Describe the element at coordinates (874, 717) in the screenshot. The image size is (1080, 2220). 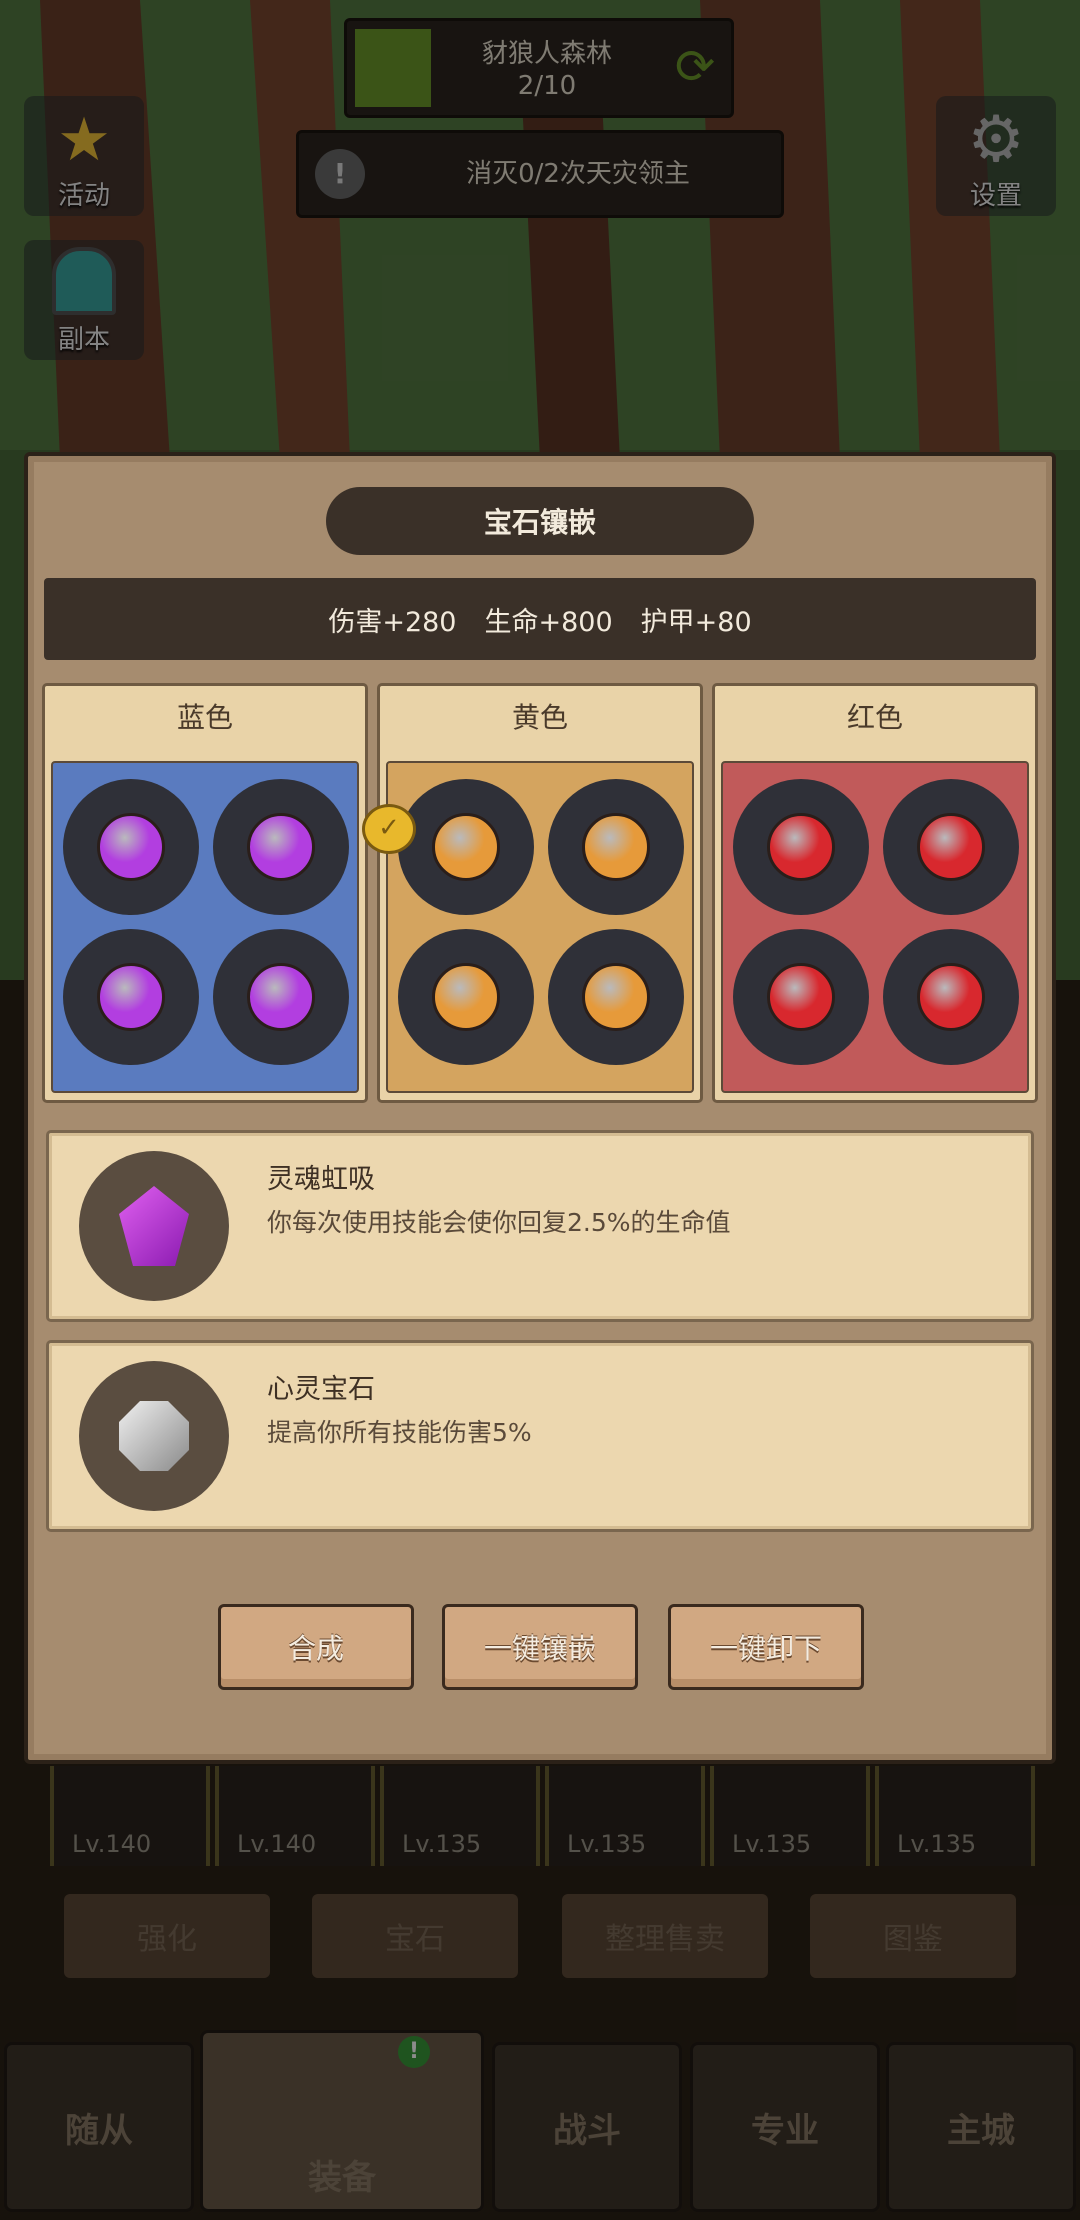
I see `column-label-red: 红色` at that location.